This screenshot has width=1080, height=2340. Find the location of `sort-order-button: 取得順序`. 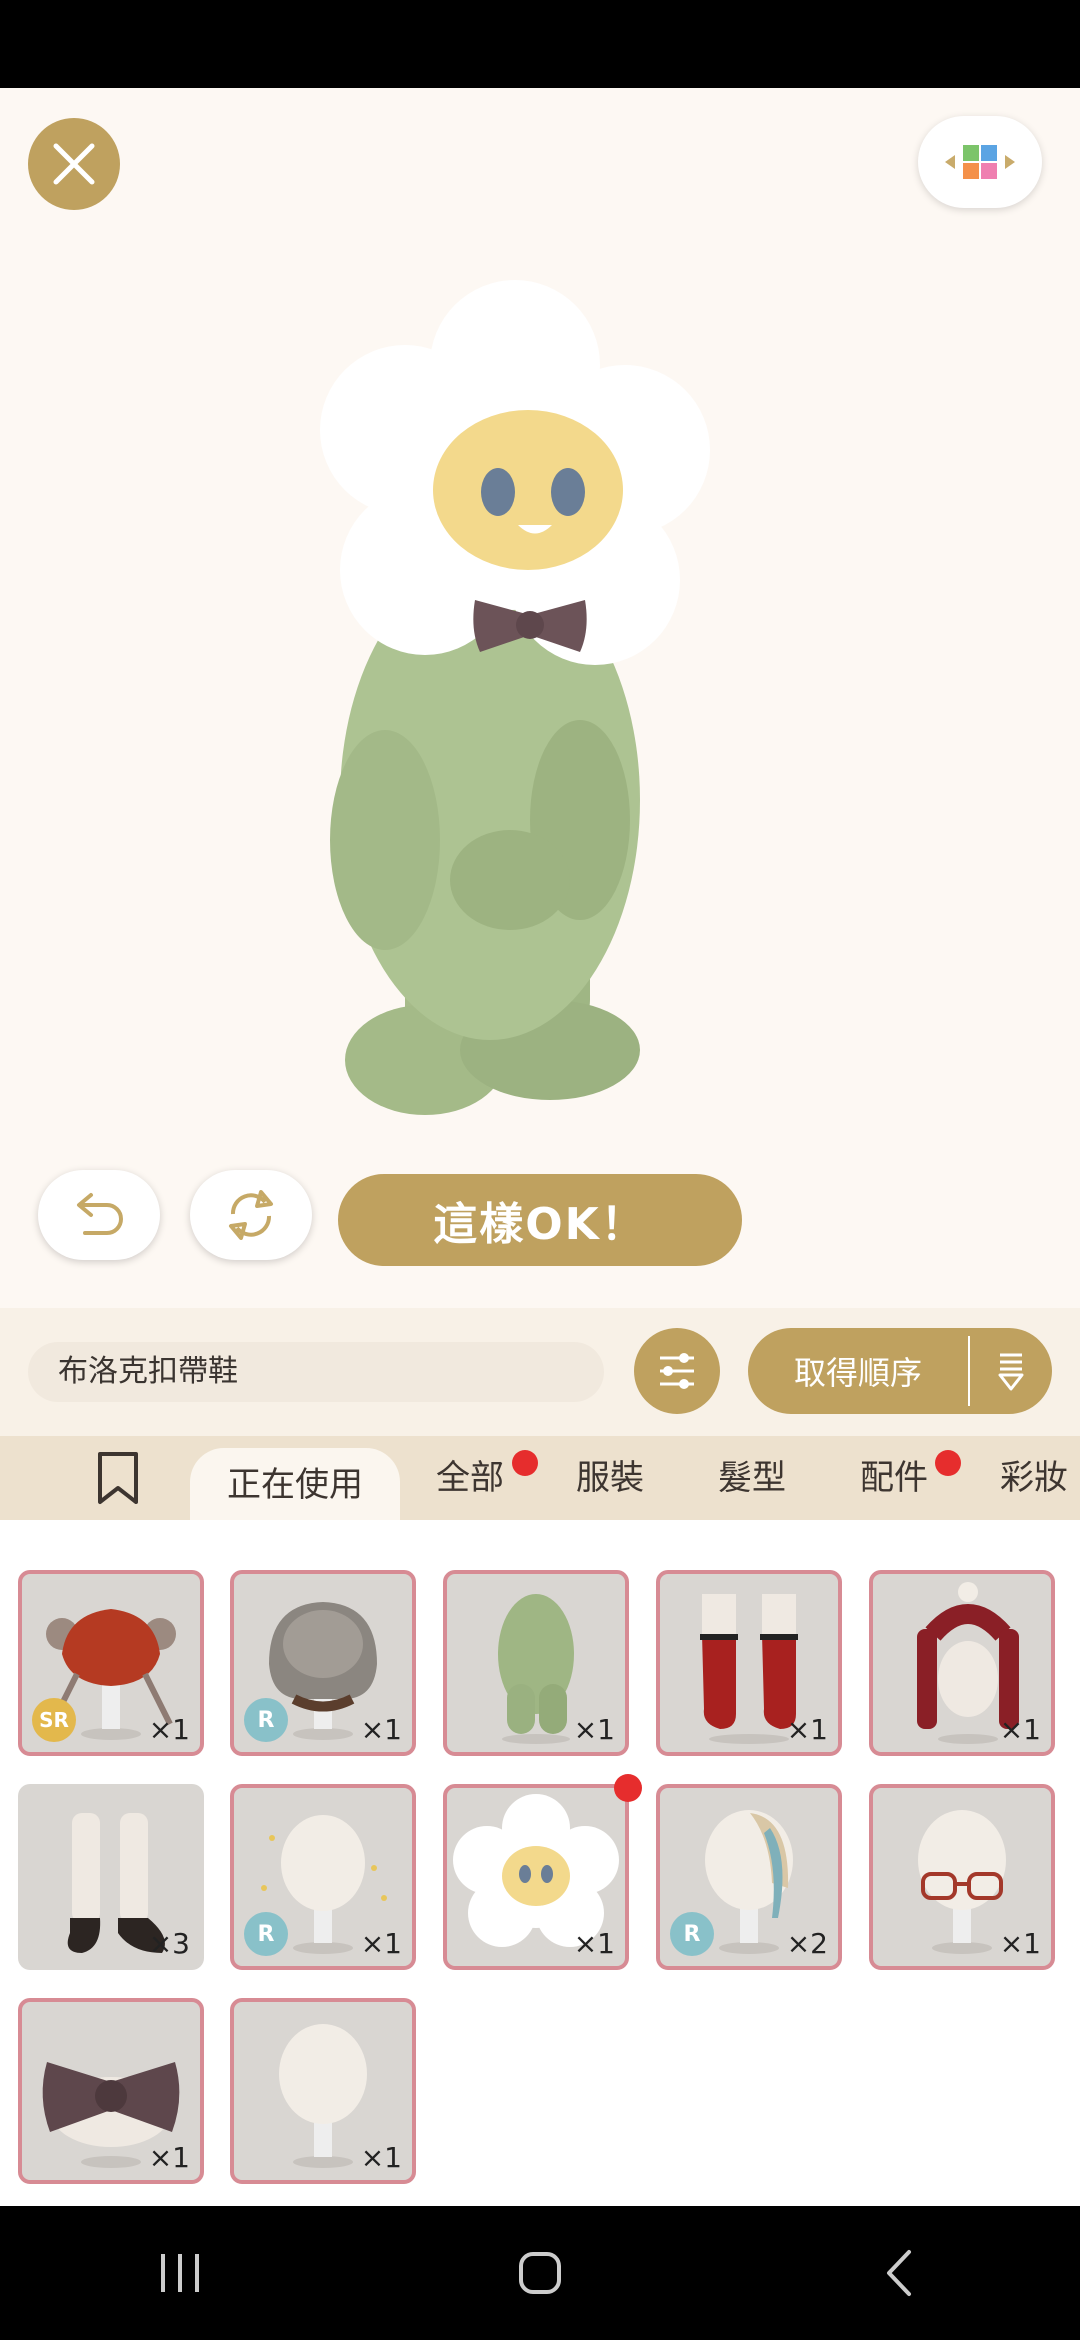

sort-order-button: 取得順序 is located at coordinates (900, 1371).